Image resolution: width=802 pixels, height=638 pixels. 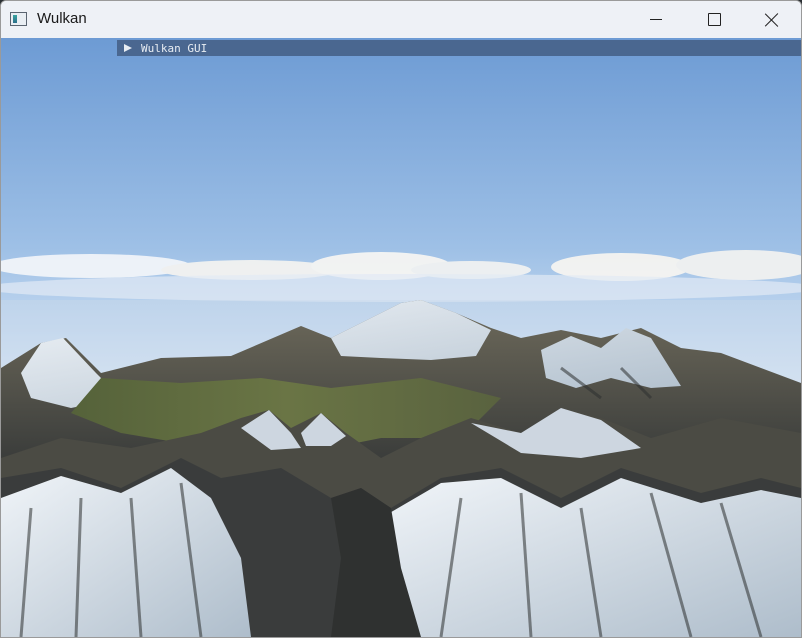 I want to click on close-icon, so click(x=772, y=20).